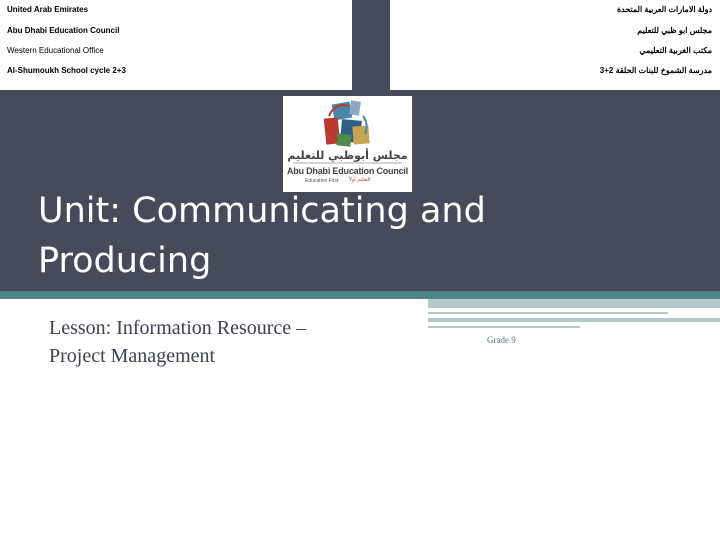 The width and height of the screenshot is (720, 540). What do you see at coordinates (262, 211) in the screenshot?
I see `slide-title-line-1: Unit: Communicating and` at bounding box center [262, 211].